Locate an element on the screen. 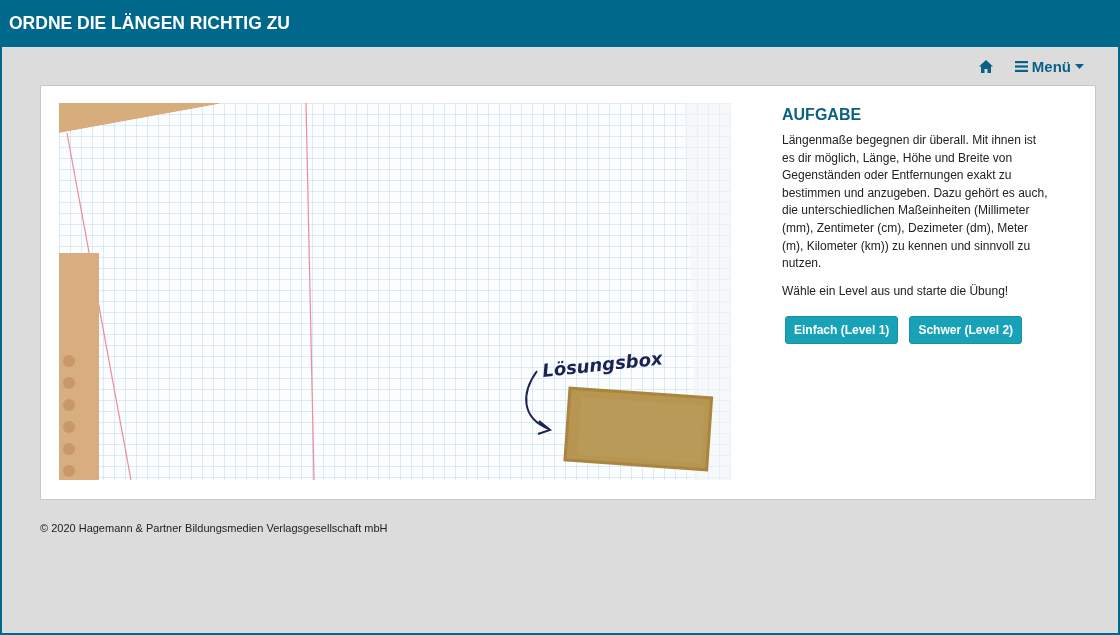 This screenshot has height=635, width=1120. task-paragraph: Längenmaße begegnen dir überall. Mit ihnen ist es dir möglich, Länge, Höhe und Breite von Gegenständen oder Entfernungen exakt zu bestimmen und anzugeben. Dazu gehört es auch, die unterschiedlichen Maßeinheiten (Millimeter (mm), Zentimeter (cm), Dezimeter (dm), Meter (m), Kilometer (km)) zu kennen und sinnvoll zu nutzen. is located at coordinates (915, 202).